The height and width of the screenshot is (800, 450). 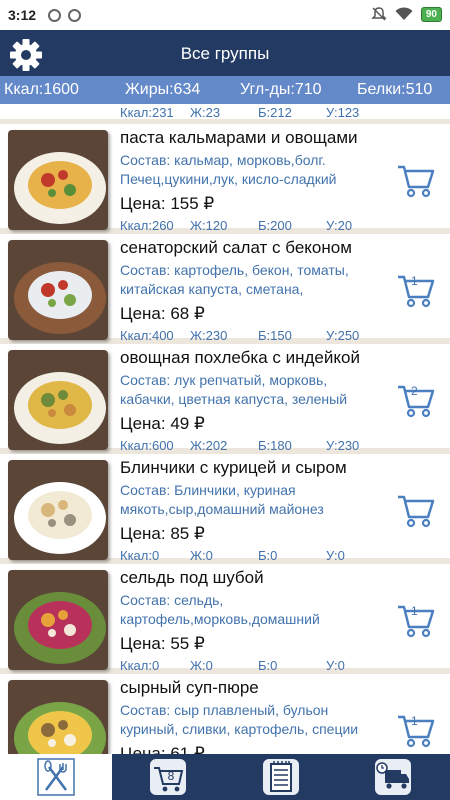 I want to click on item-price: Цена: 61 ₽, so click(x=162, y=749).